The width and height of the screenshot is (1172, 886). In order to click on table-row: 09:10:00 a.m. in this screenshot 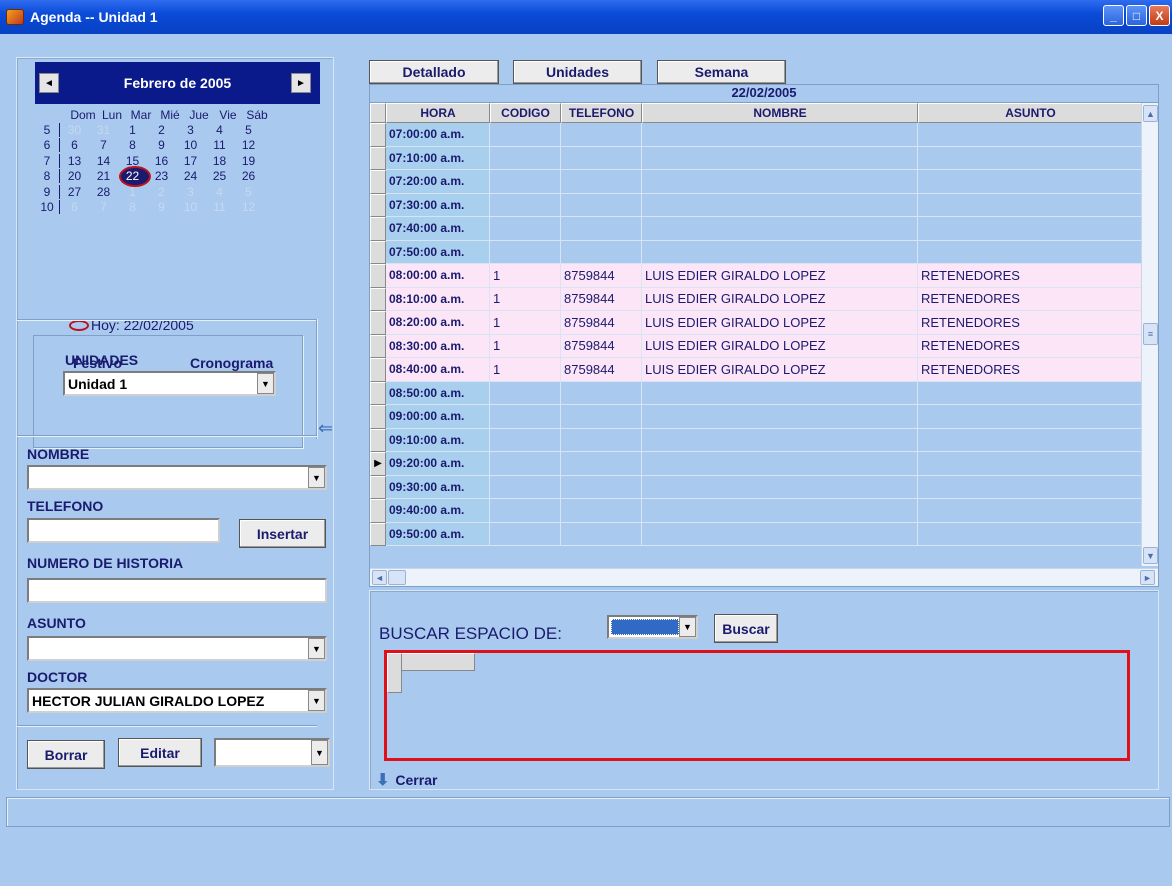, I will do `click(764, 440)`.